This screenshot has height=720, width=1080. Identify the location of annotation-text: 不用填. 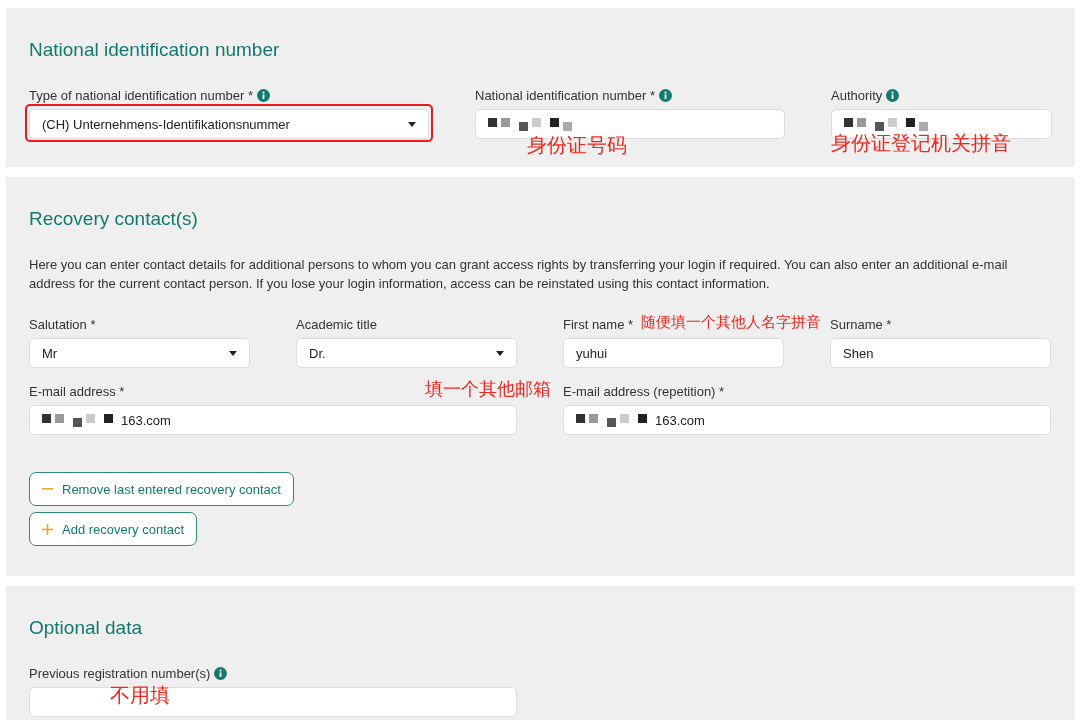
(140, 695).